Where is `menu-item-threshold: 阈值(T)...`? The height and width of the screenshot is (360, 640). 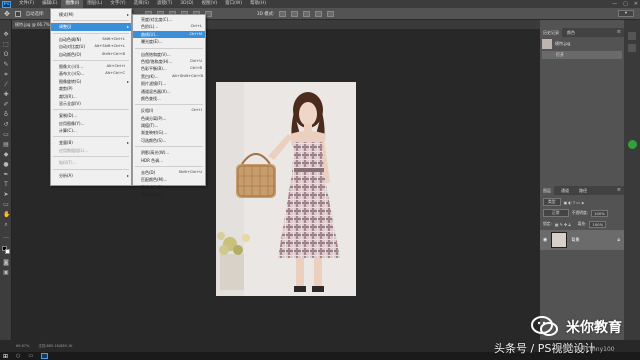
menu-item-threshold: 阈值(T)... is located at coordinates (169, 125).